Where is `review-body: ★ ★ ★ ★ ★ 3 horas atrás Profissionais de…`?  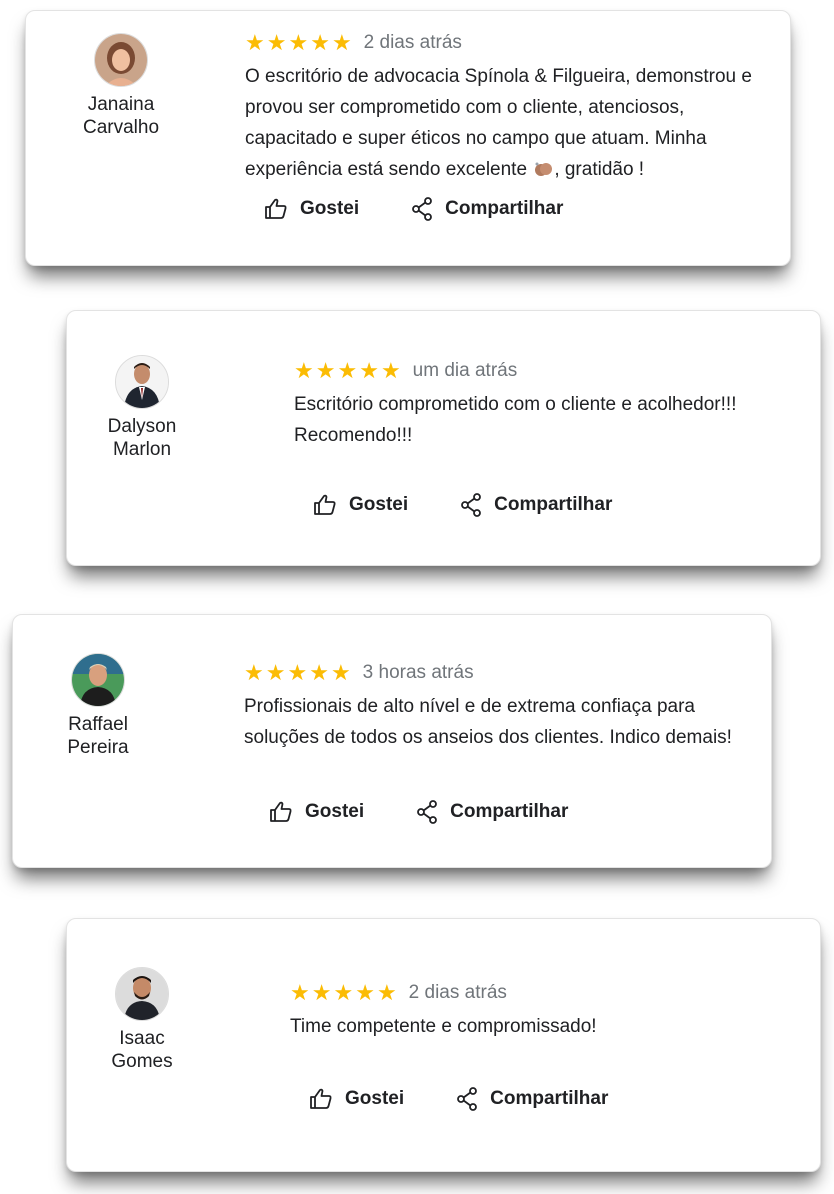 review-body: ★ ★ ★ ★ ★ 3 horas atrás Profissionais de… is located at coordinates (499, 707).